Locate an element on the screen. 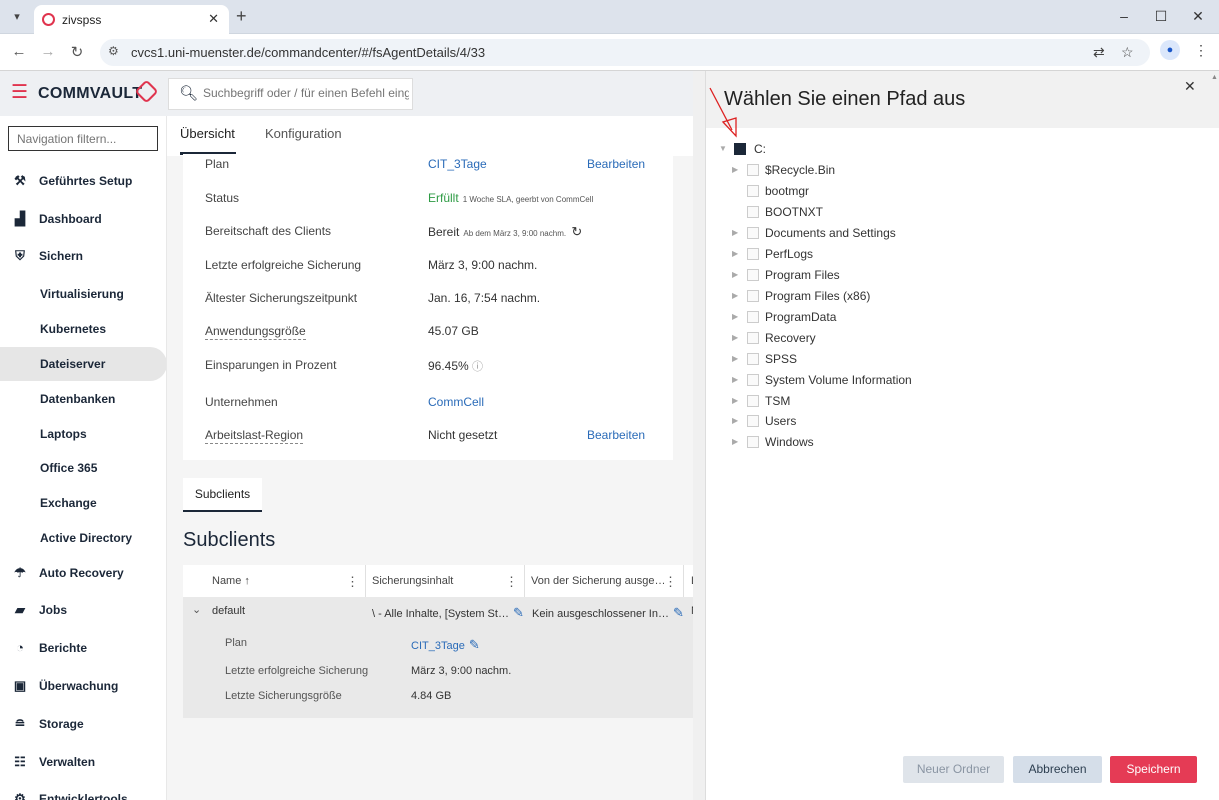 The height and width of the screenshot is (800, 1219). sidebar-item-virtualisierung: Virtualisierung is located at coordinates (83, 294).